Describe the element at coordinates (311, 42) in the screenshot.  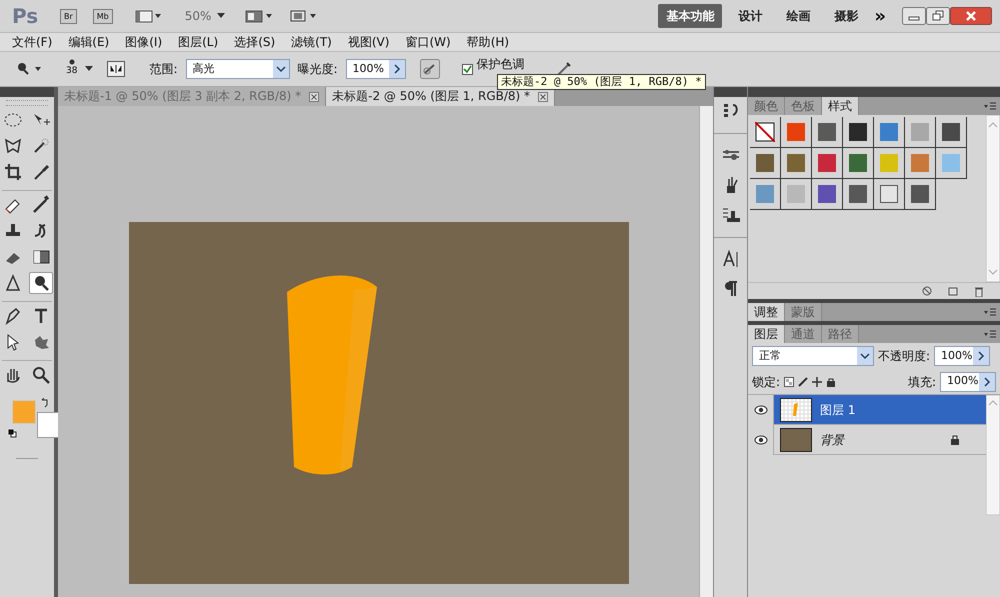
I see `menu-item: 滤镜(T)` at that location.